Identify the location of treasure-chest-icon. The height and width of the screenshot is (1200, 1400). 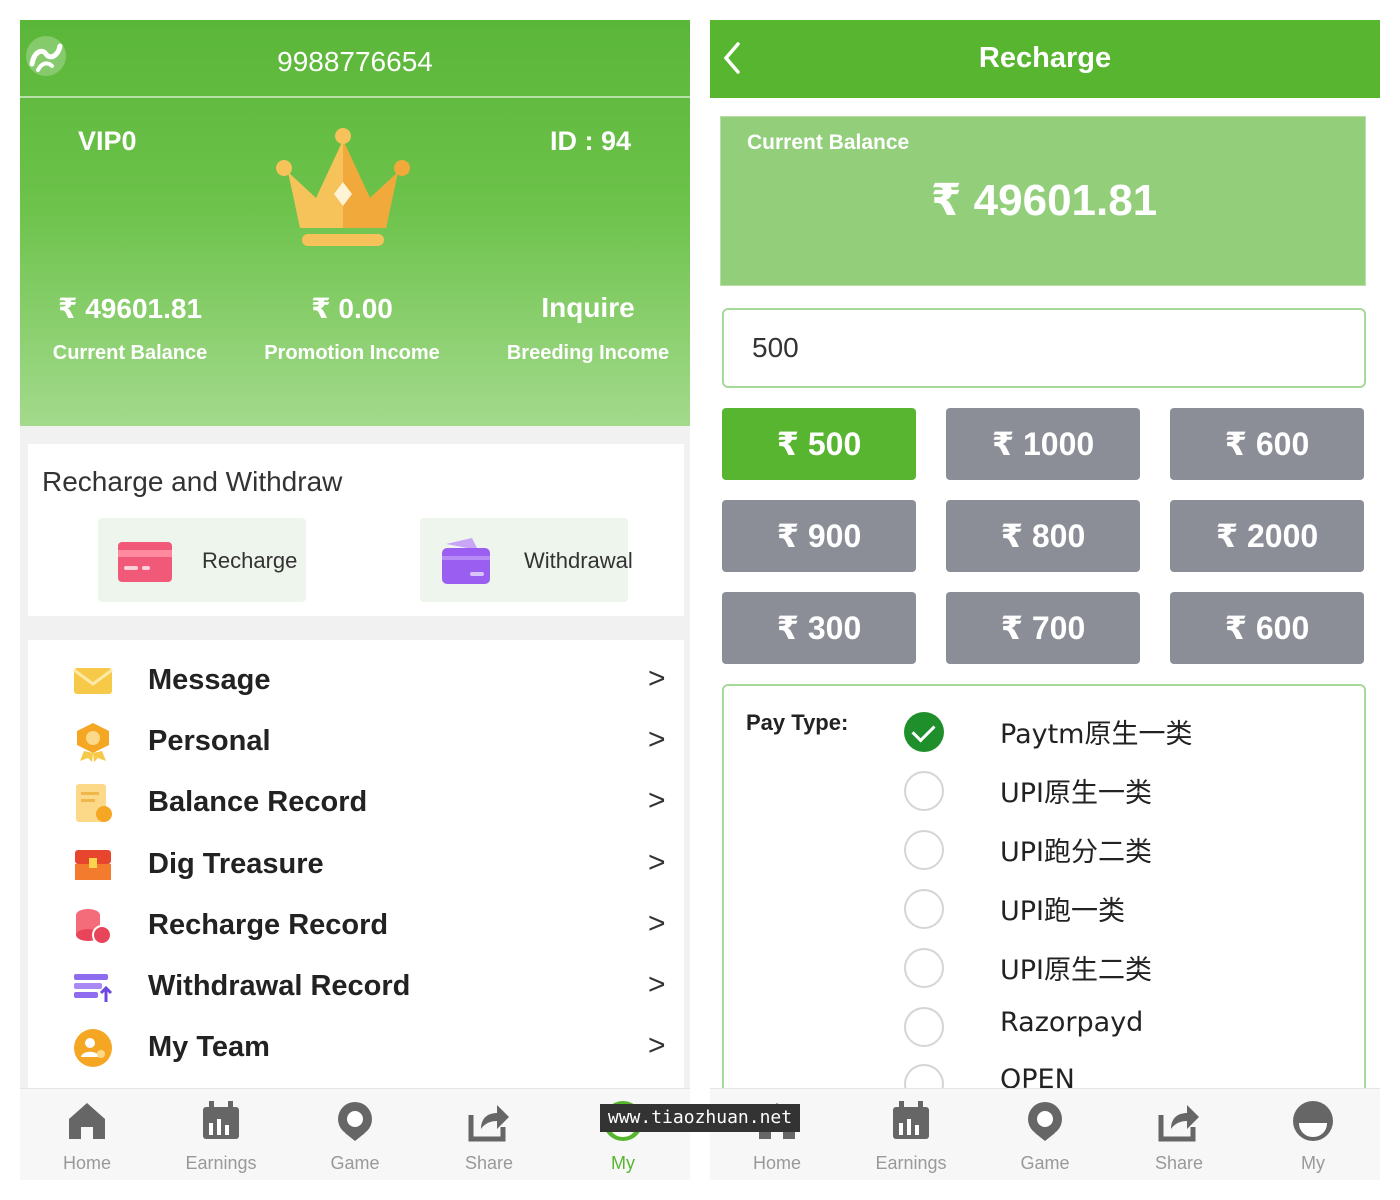
(93, 865).